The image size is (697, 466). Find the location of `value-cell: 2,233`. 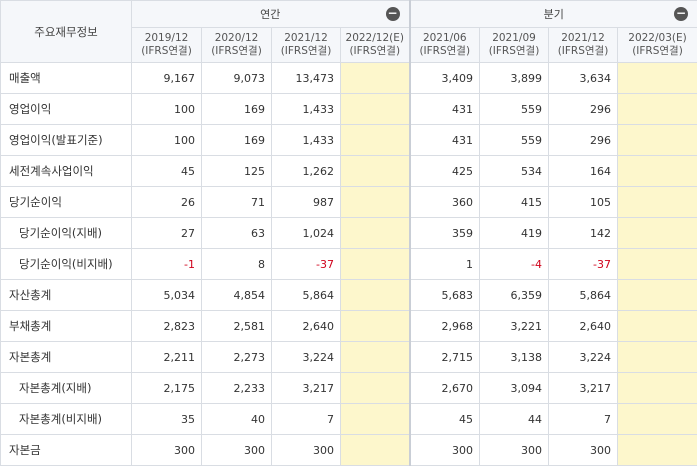

value-cell: 2,233 is located at coordinates (237, 388).